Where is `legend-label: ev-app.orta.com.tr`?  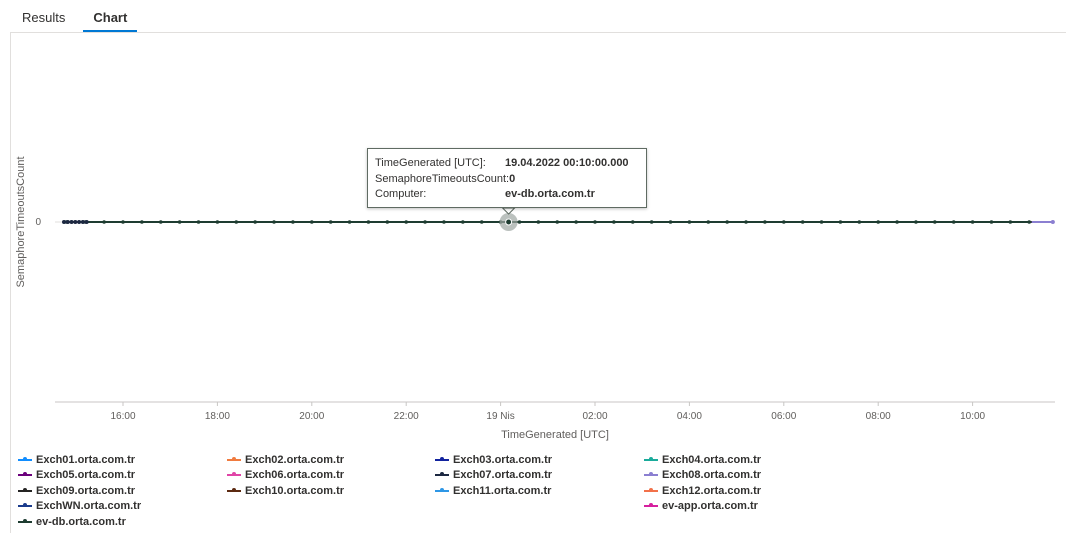
legend-label: ev-app.orta.com.tr is located at coordinates (710, 506).